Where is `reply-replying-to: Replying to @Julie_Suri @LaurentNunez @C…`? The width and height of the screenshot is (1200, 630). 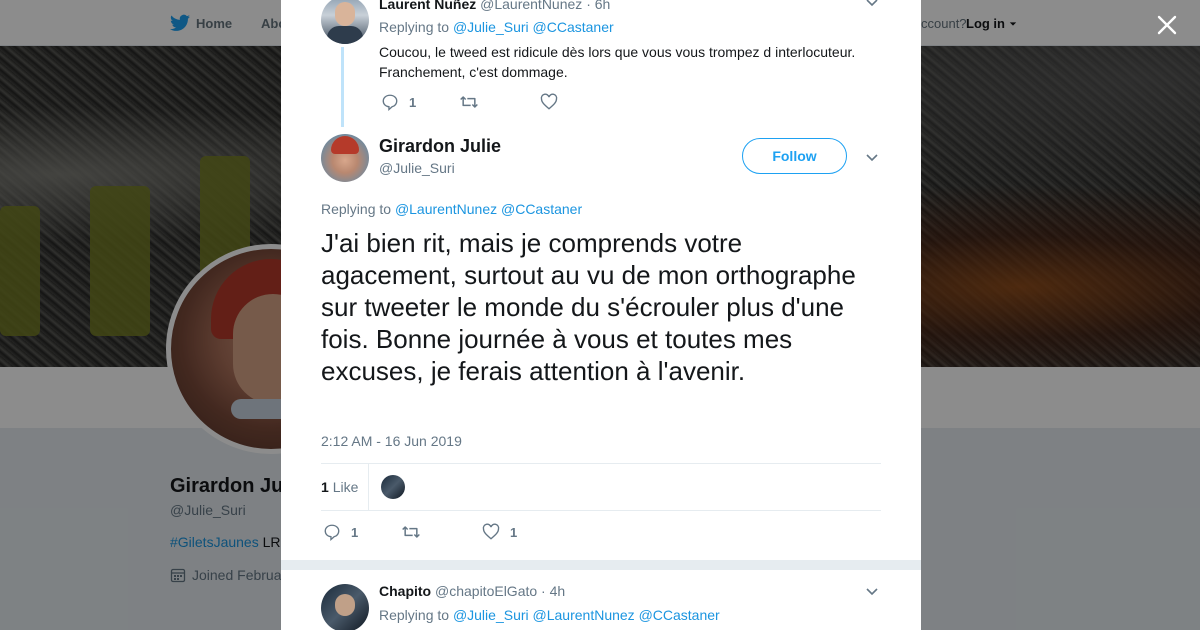 reply-replying-to: Replying to @Julie_Suri @LaurentNunez @C… is located at coordinates (549, 615).